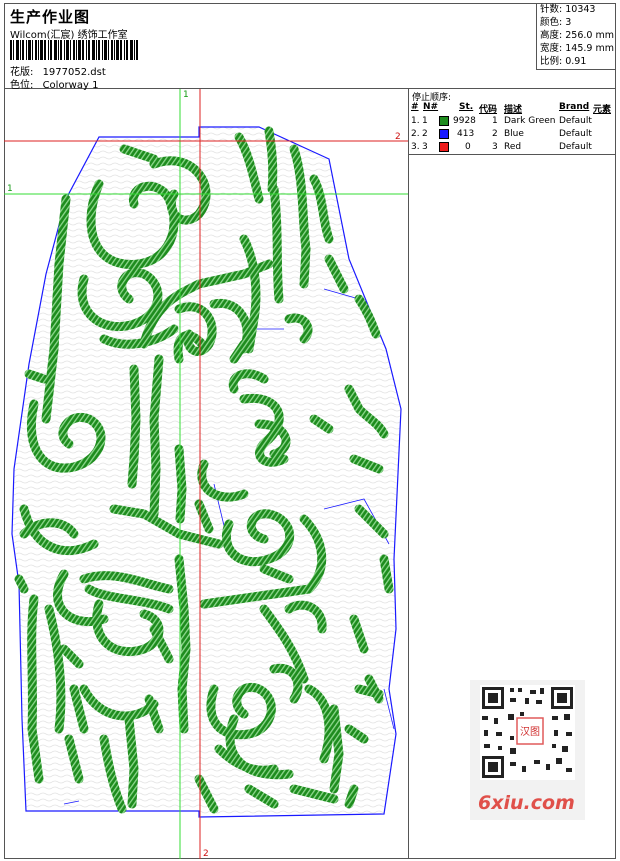 This screenshot has height=861, width=620. What do you see at coordinates (186, 95) in the screenshot?
I see `guide-label-v1: 1` at bounding box center [186, 95].